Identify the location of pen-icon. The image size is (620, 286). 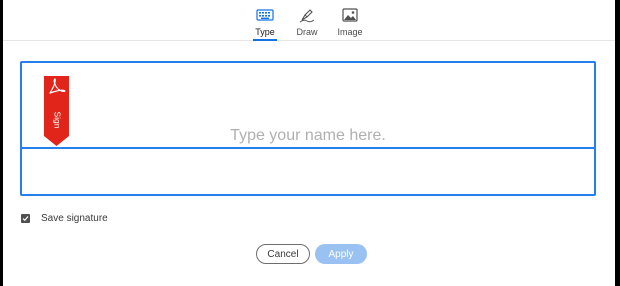
(307, 16).